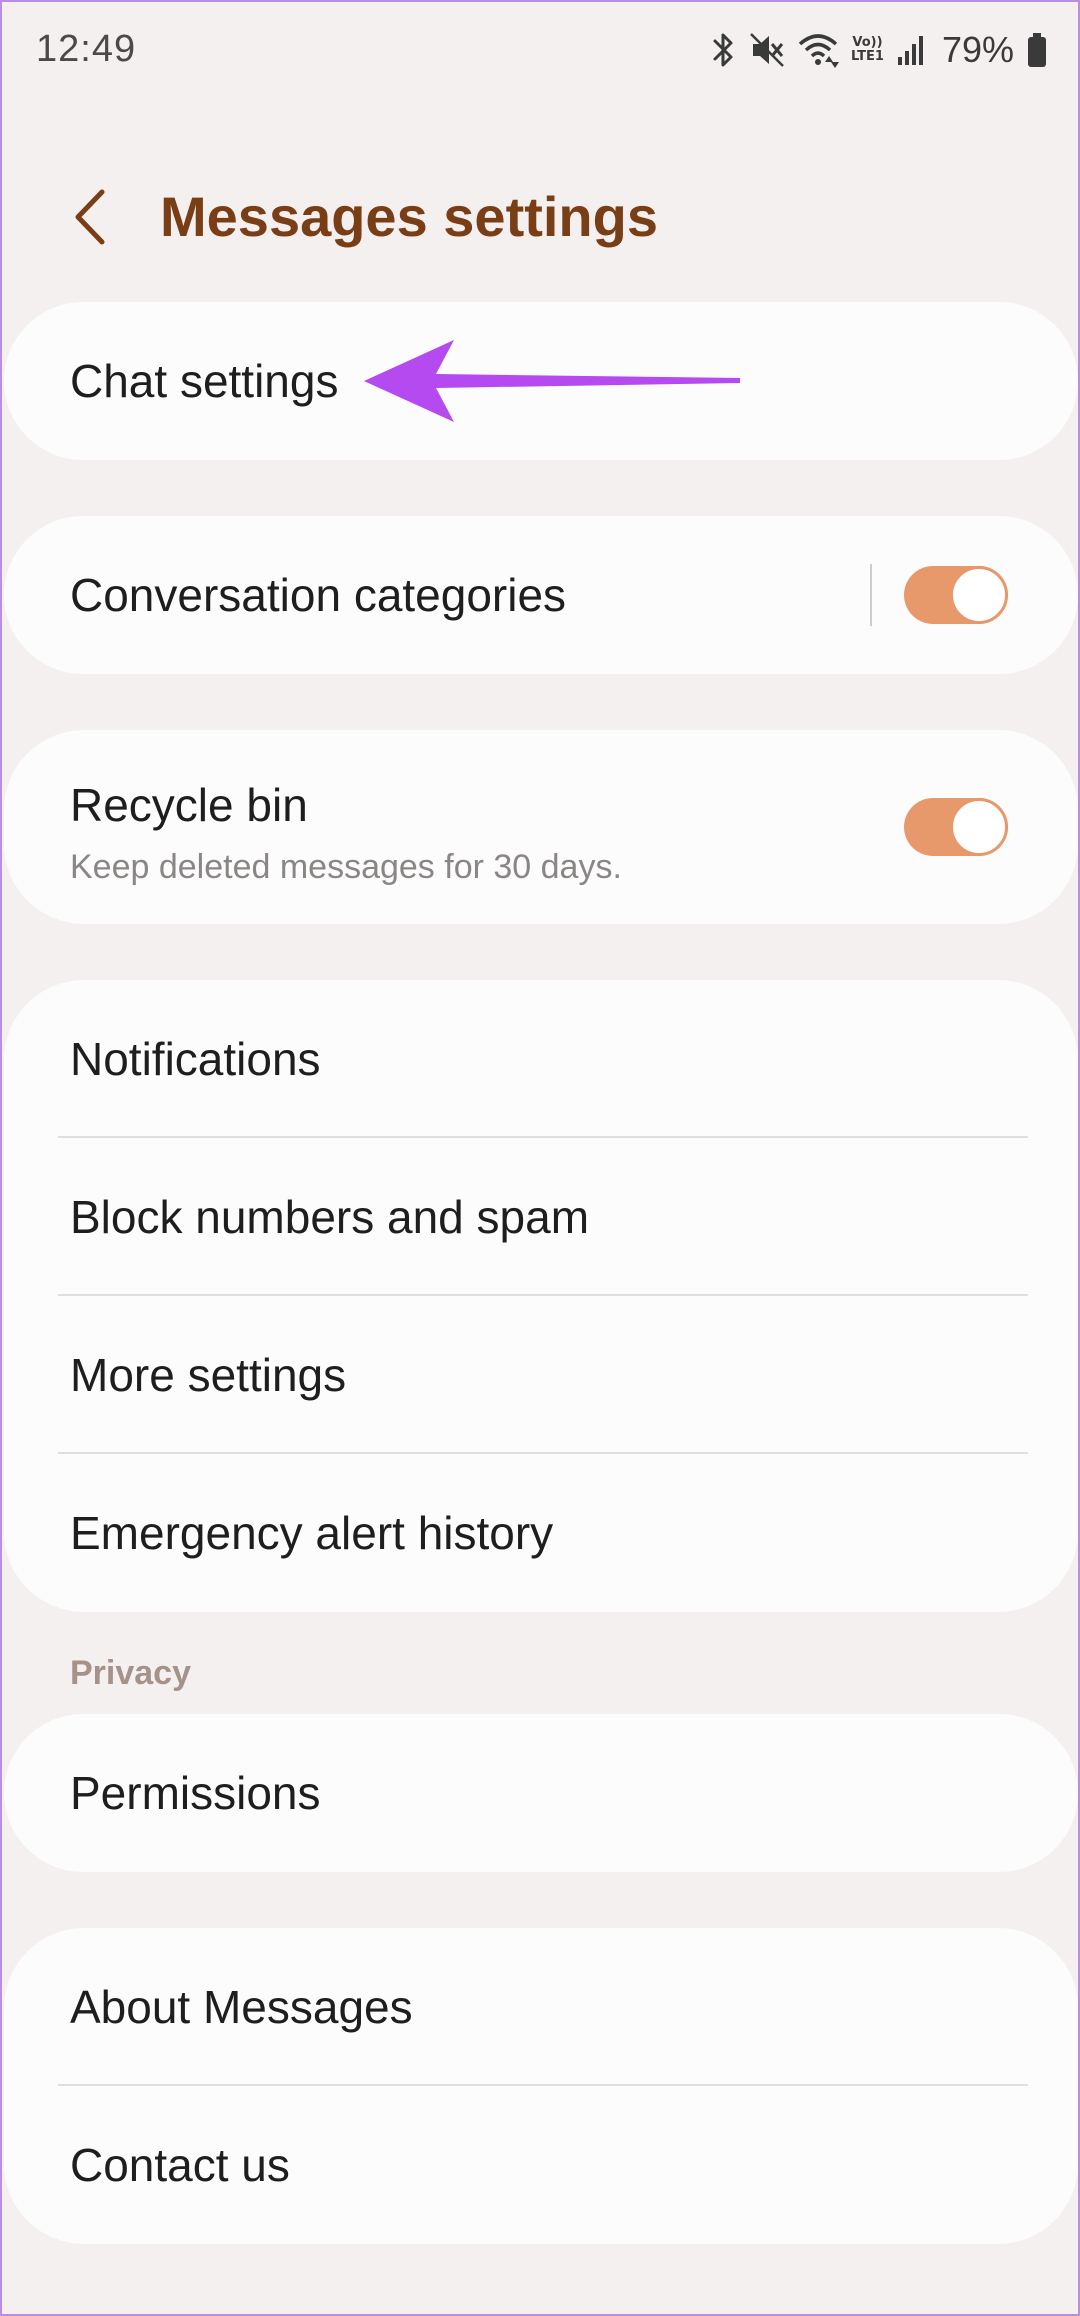 The width and height of the screenshot is (1080, 2316). I want to click on contact-us-item: Contact us, so click(541, 2165).